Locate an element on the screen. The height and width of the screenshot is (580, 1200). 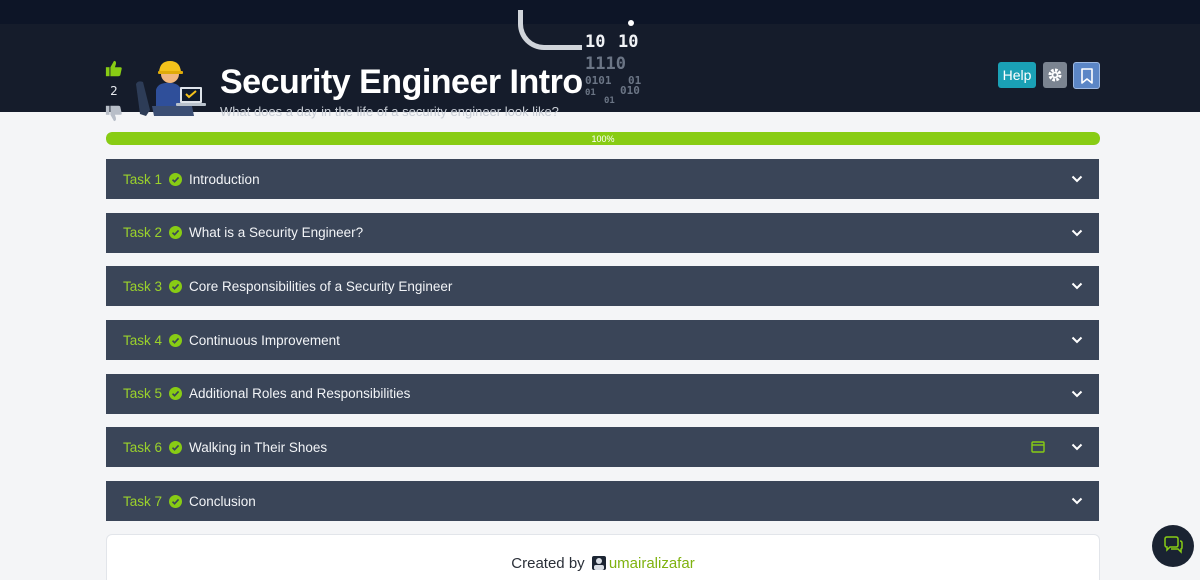
binary-decoration: 010 is located at coordinates (630, 90).